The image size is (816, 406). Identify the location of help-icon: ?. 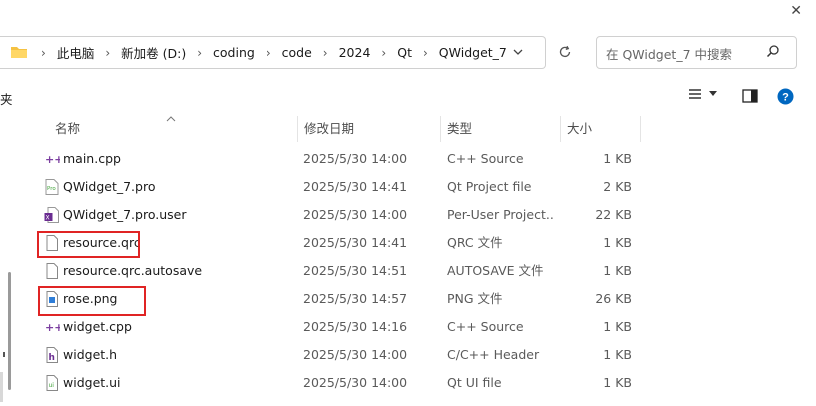
(785, 96).